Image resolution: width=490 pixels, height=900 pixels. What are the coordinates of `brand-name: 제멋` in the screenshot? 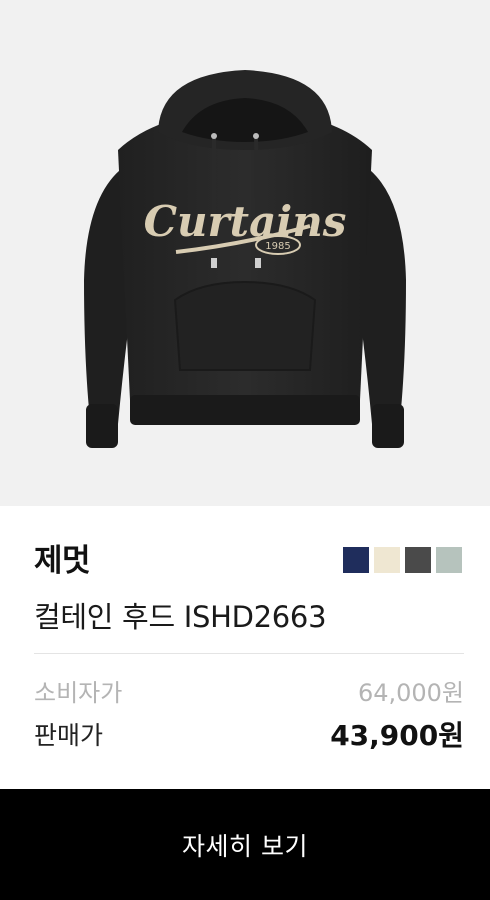 It's located at (62, 561).